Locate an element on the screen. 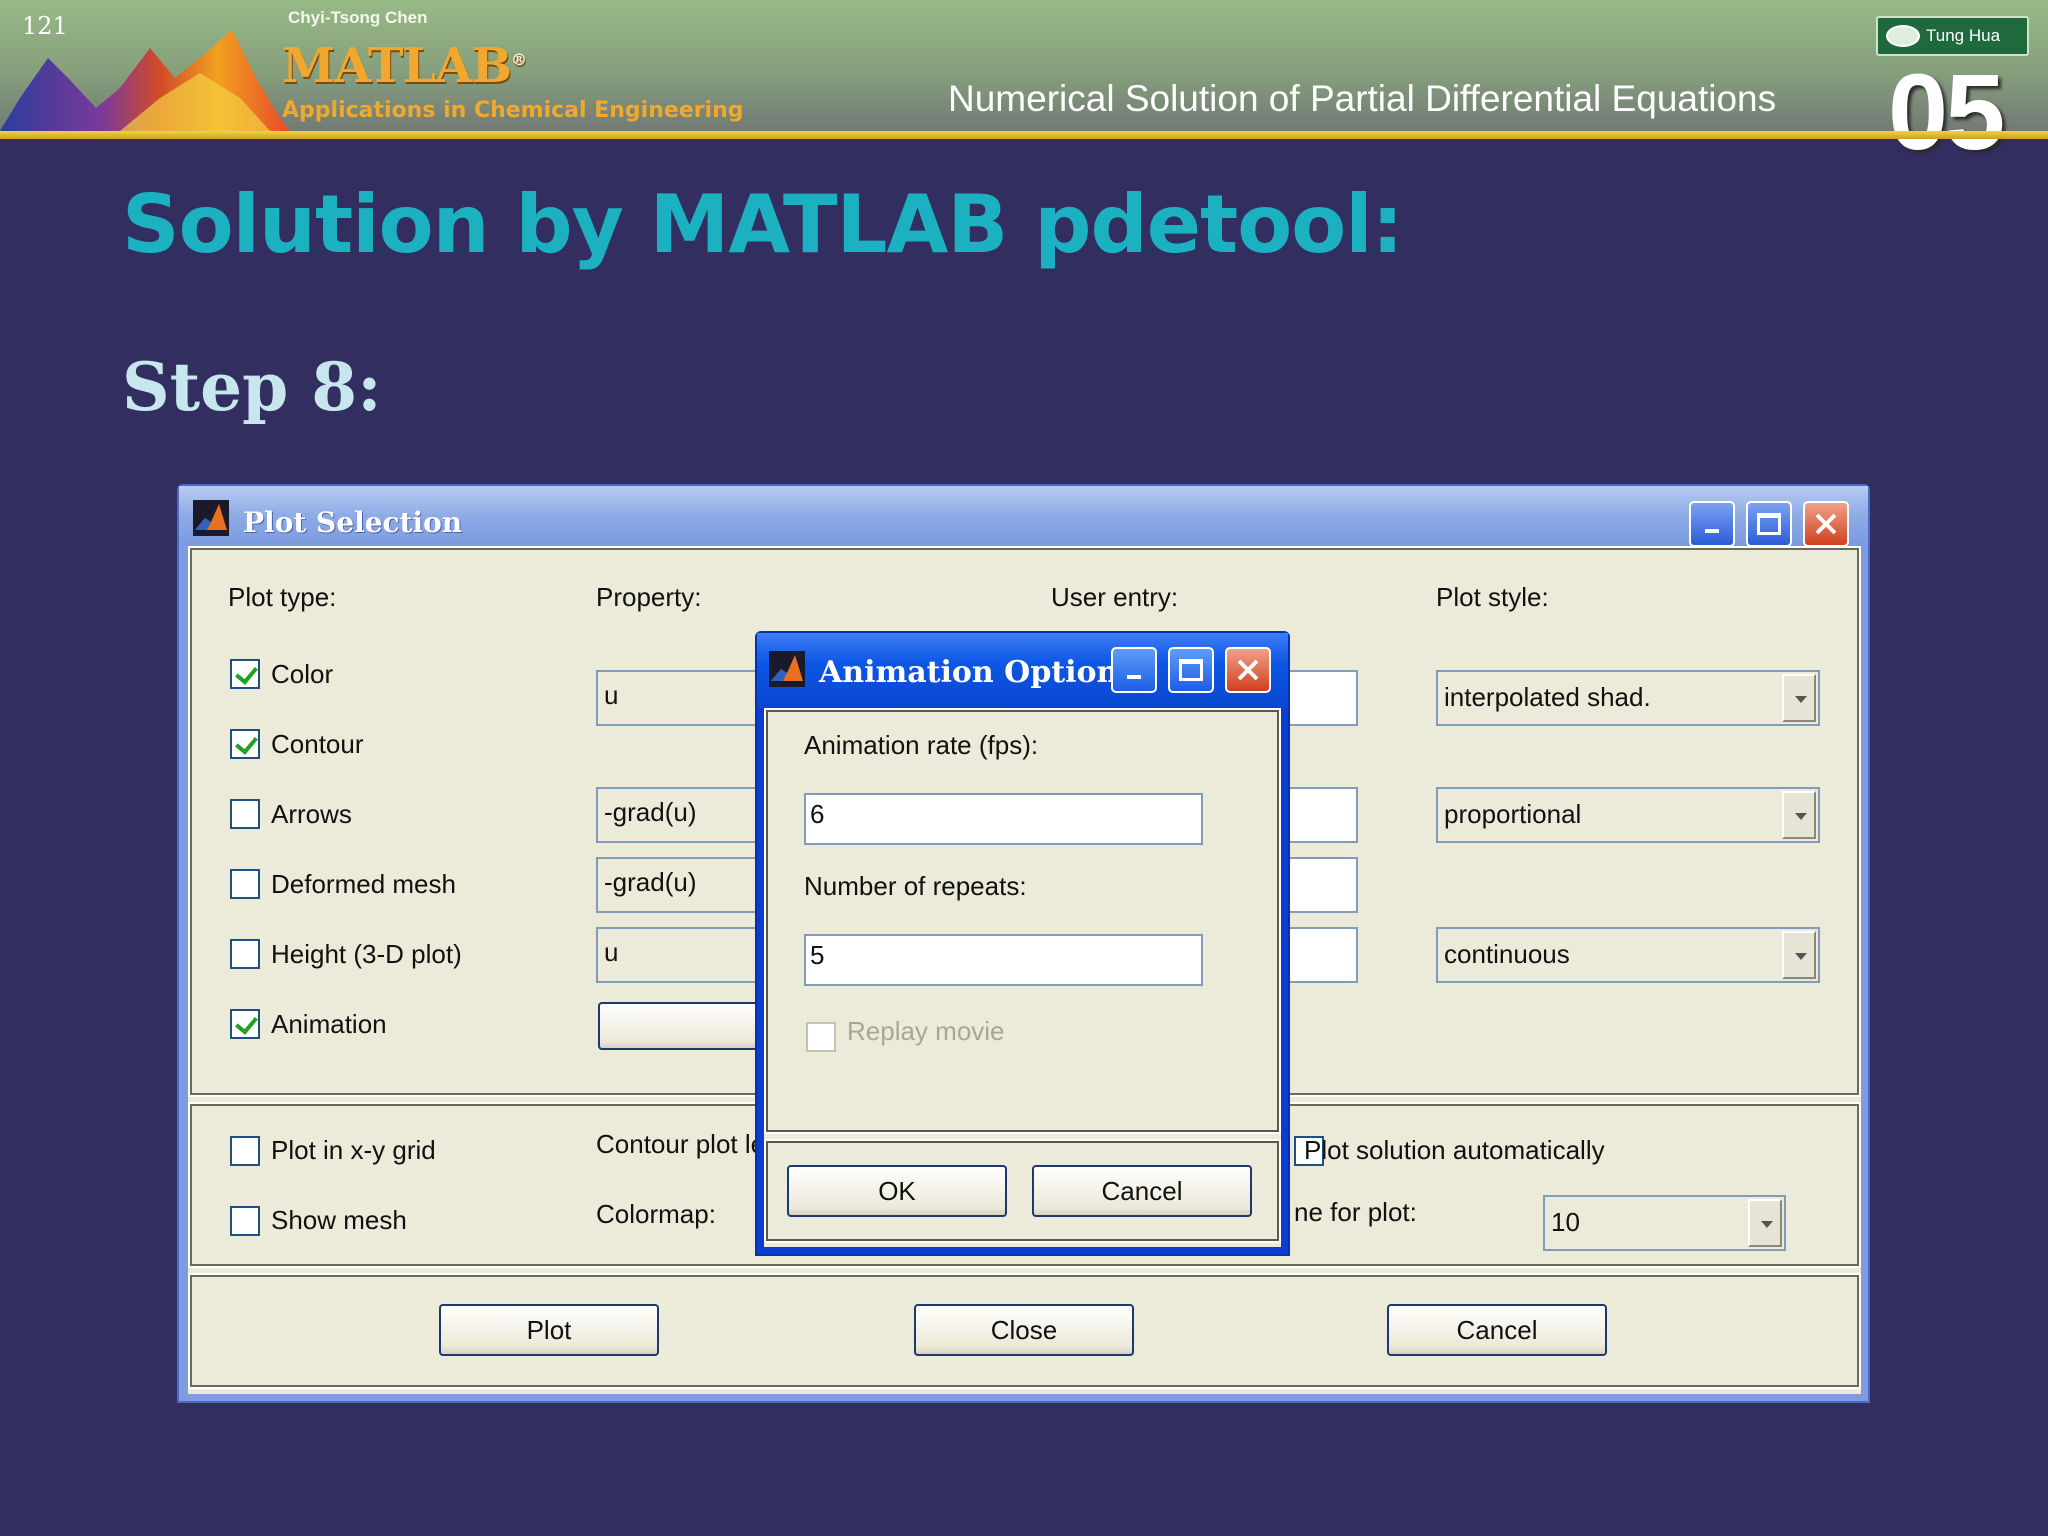  slide-title: Solution by MATLAB pdetool: is located at coordinates (763, 224).